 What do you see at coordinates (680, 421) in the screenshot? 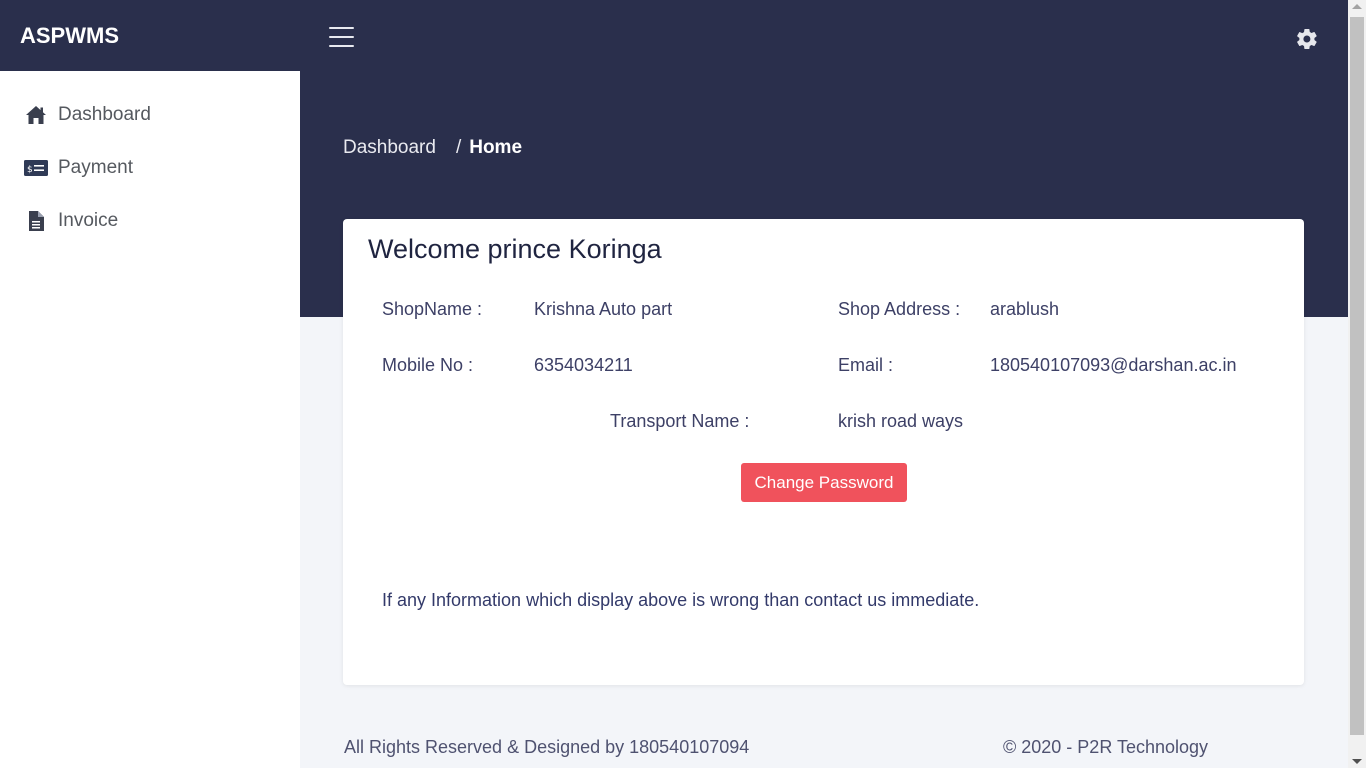
I see `transport-label: Transport Name :` at bounding box center [680, 421].